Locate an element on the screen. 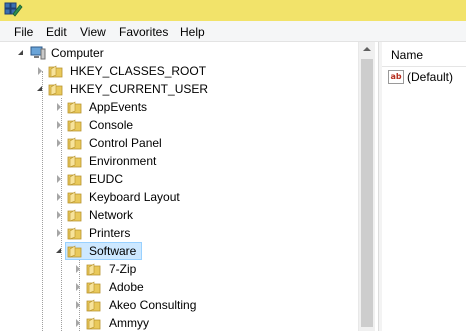  scroll-up-icon is located at coordinates (367, 49).